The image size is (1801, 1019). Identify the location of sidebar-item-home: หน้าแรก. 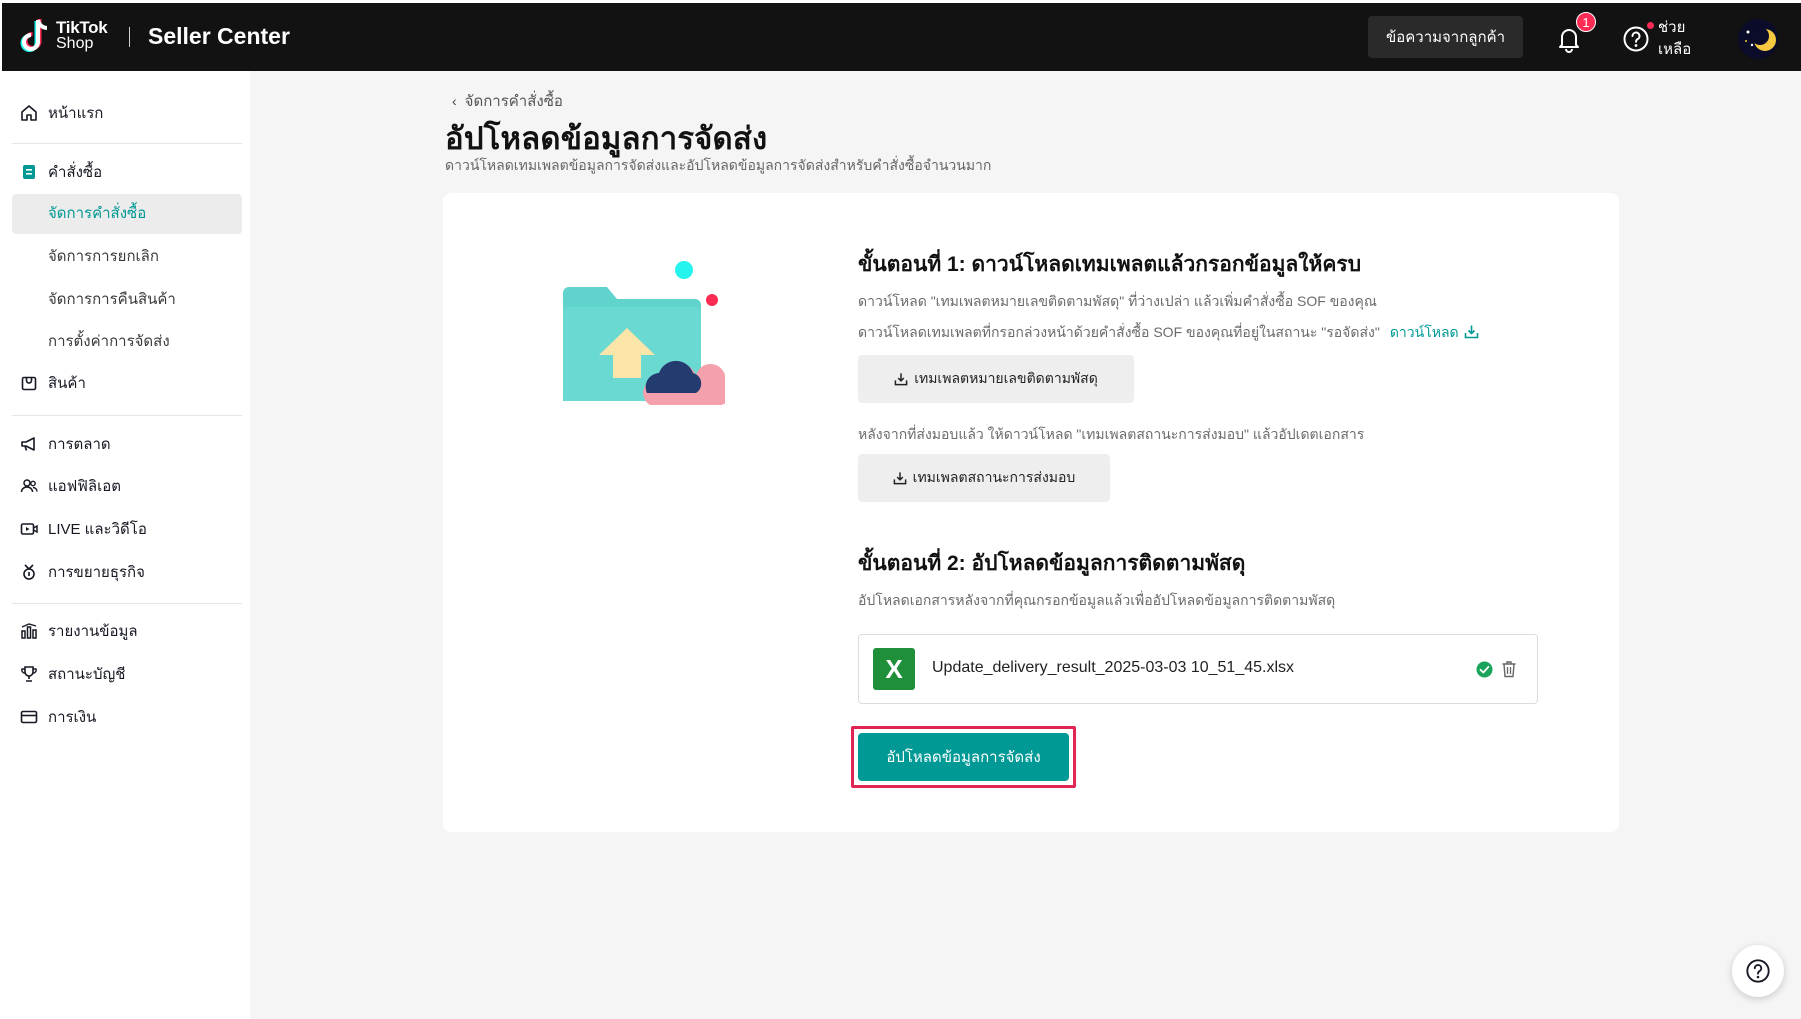
(61, 113).